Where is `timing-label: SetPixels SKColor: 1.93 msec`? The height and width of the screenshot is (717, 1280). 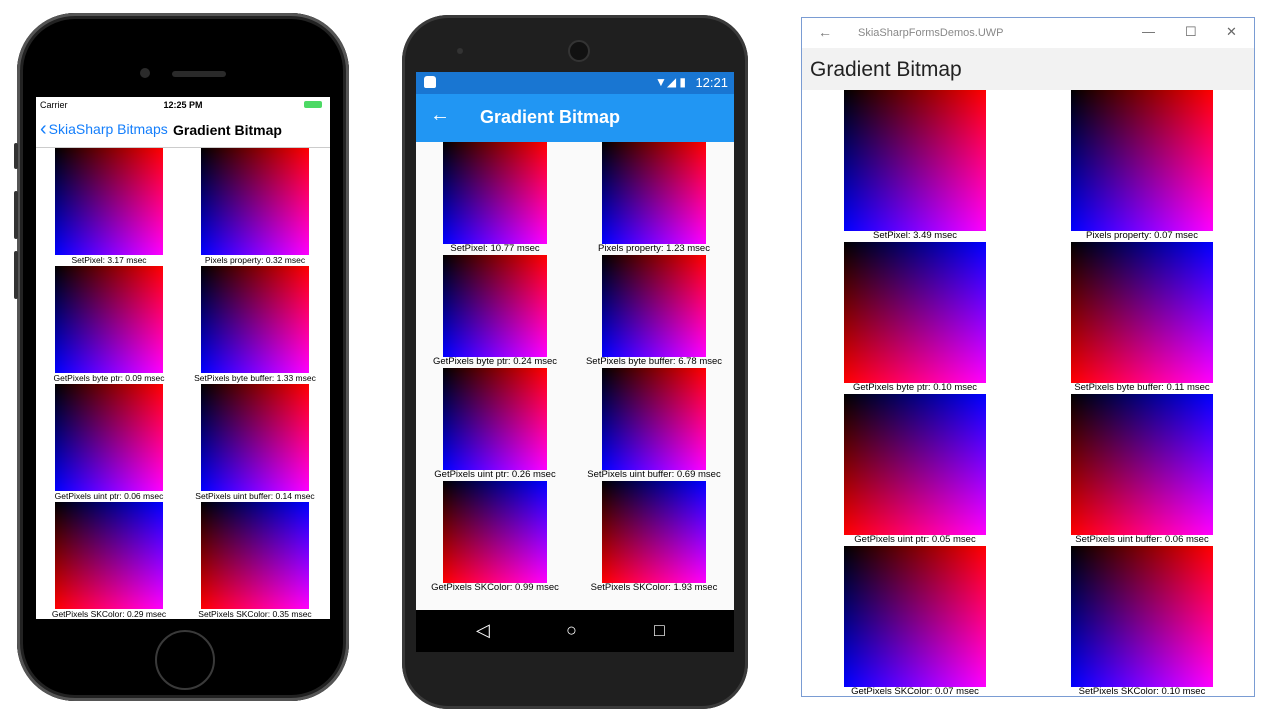
timing-label: SetPixels SKColor: 1.93 msec is located at coordinates (654, 587).